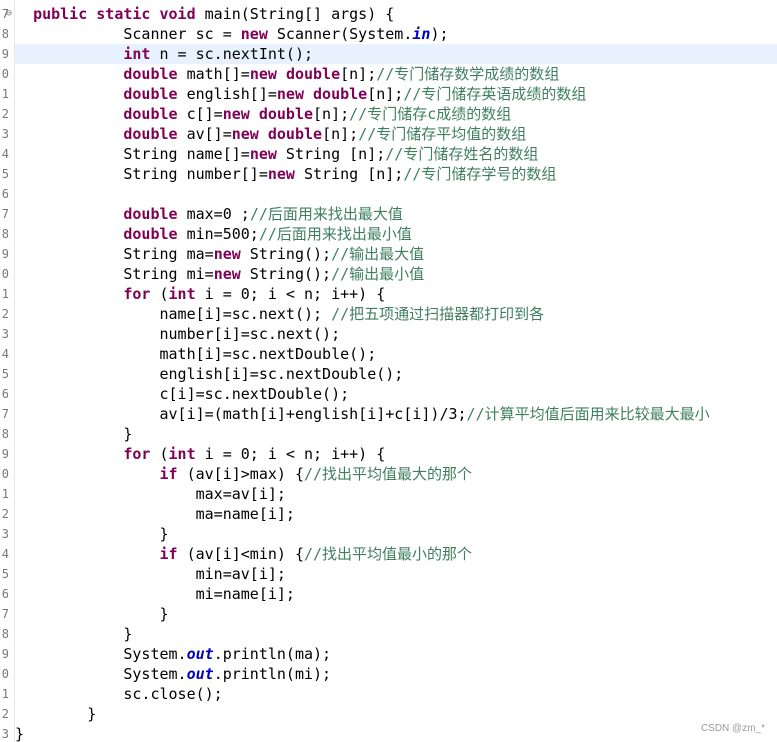 Image resolution: width=777 pixels, height=742 pixels. What do you see at coordinates (389, 674) in the screenshot?
I see `code-line: 0 System.out.println(mi);` at bounding box center [389, 674].